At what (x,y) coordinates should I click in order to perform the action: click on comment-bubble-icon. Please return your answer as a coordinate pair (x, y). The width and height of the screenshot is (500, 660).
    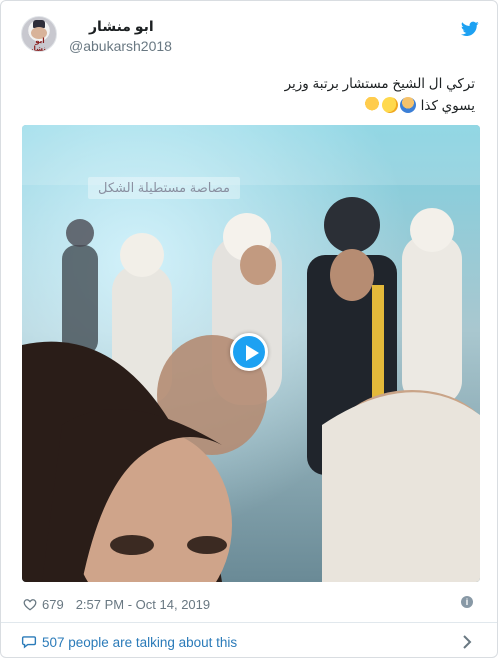
    Looking at the image, I should click on (29, 642).